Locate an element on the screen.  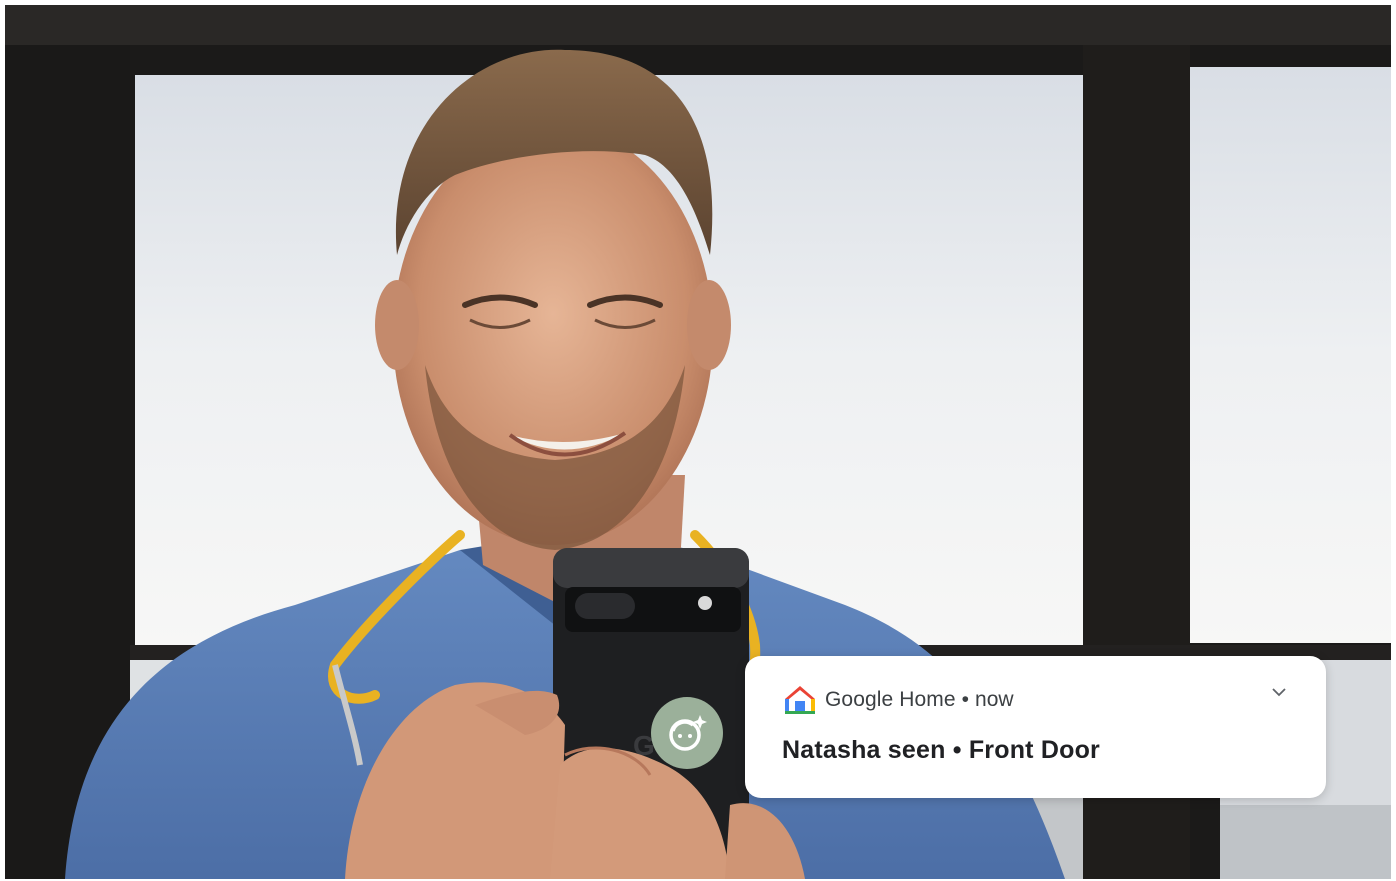
notification-header: Google Home • now is located at coordinates (898, 700).